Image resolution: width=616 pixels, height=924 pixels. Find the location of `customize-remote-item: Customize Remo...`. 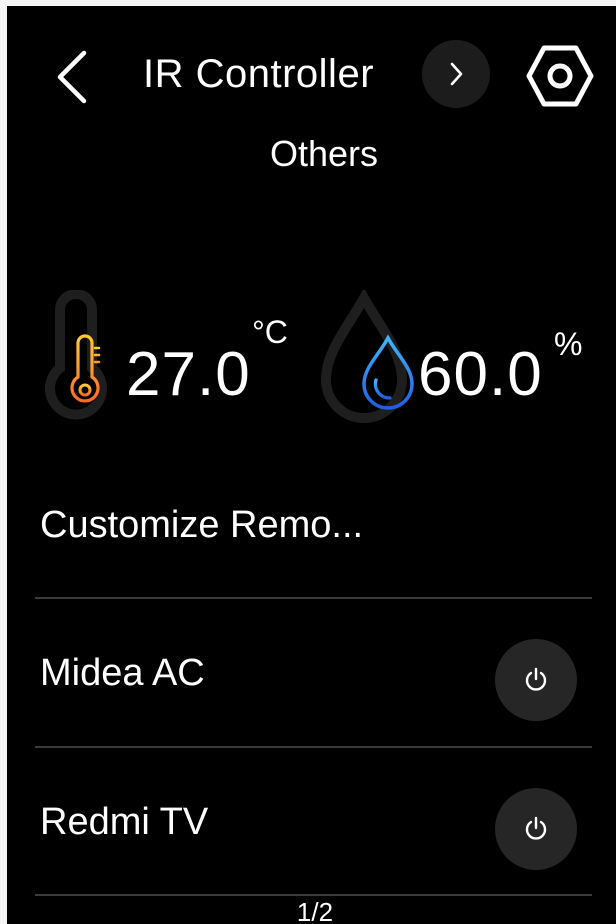

customize-remote-item: Customize Remo... is located at coordinates (201, 525).